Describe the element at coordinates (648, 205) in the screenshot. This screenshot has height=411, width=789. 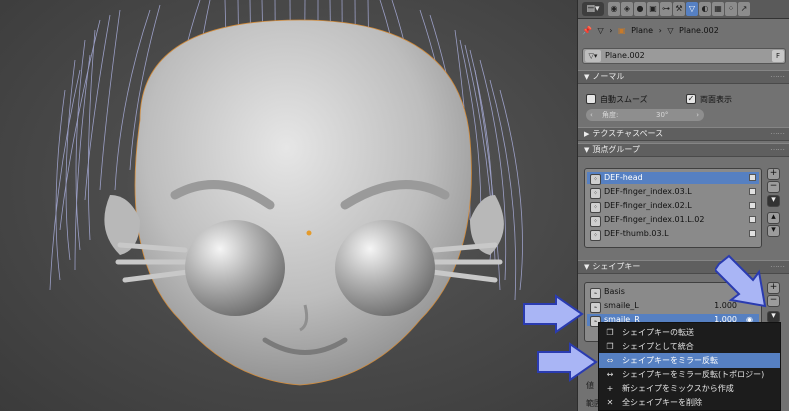
I see `vertex-group-name: DEF-finger_index.02.L` at that location.